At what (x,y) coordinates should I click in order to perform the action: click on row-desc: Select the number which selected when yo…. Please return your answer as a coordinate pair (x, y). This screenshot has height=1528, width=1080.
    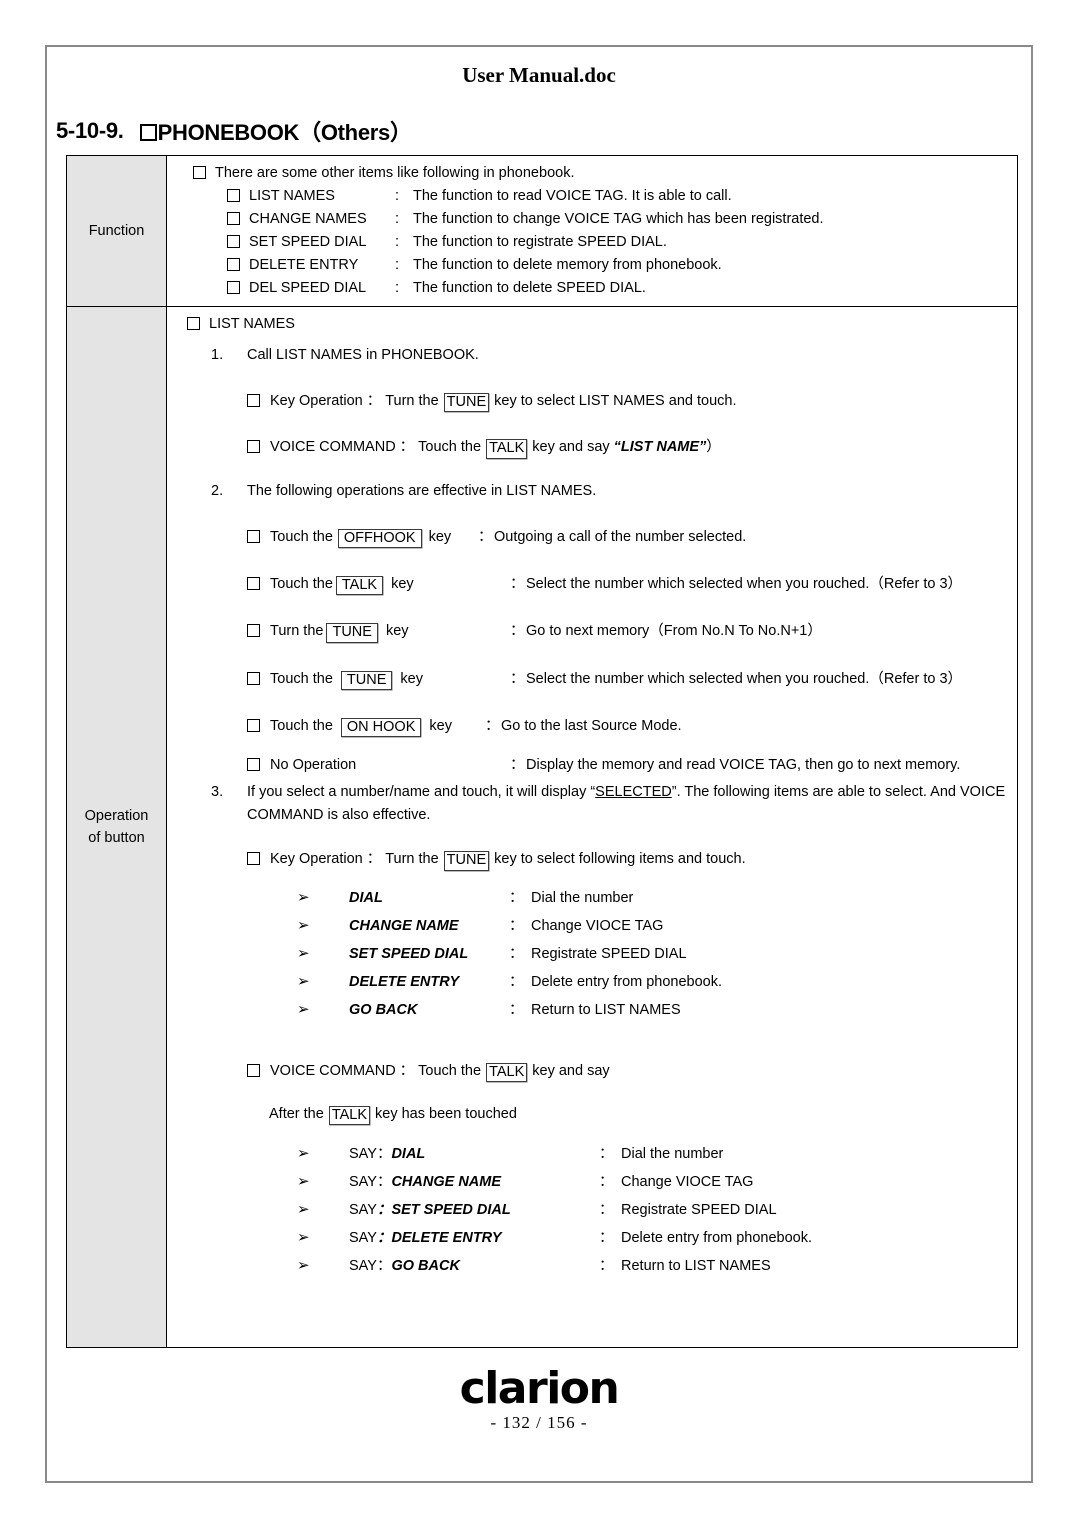
    Looking at the image, I should click on (744, 584).